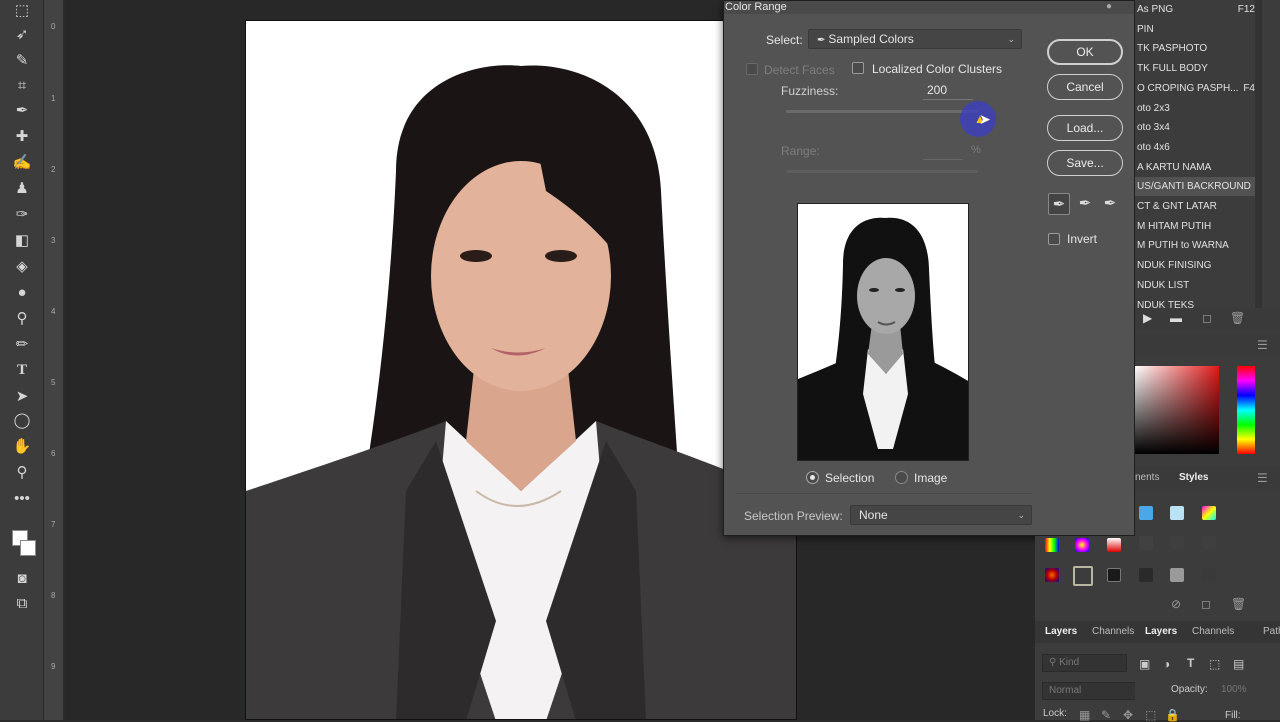 This screenshot has width=1280, height=722. I want to click on detect-faces-checkbox, so click(752, 69).